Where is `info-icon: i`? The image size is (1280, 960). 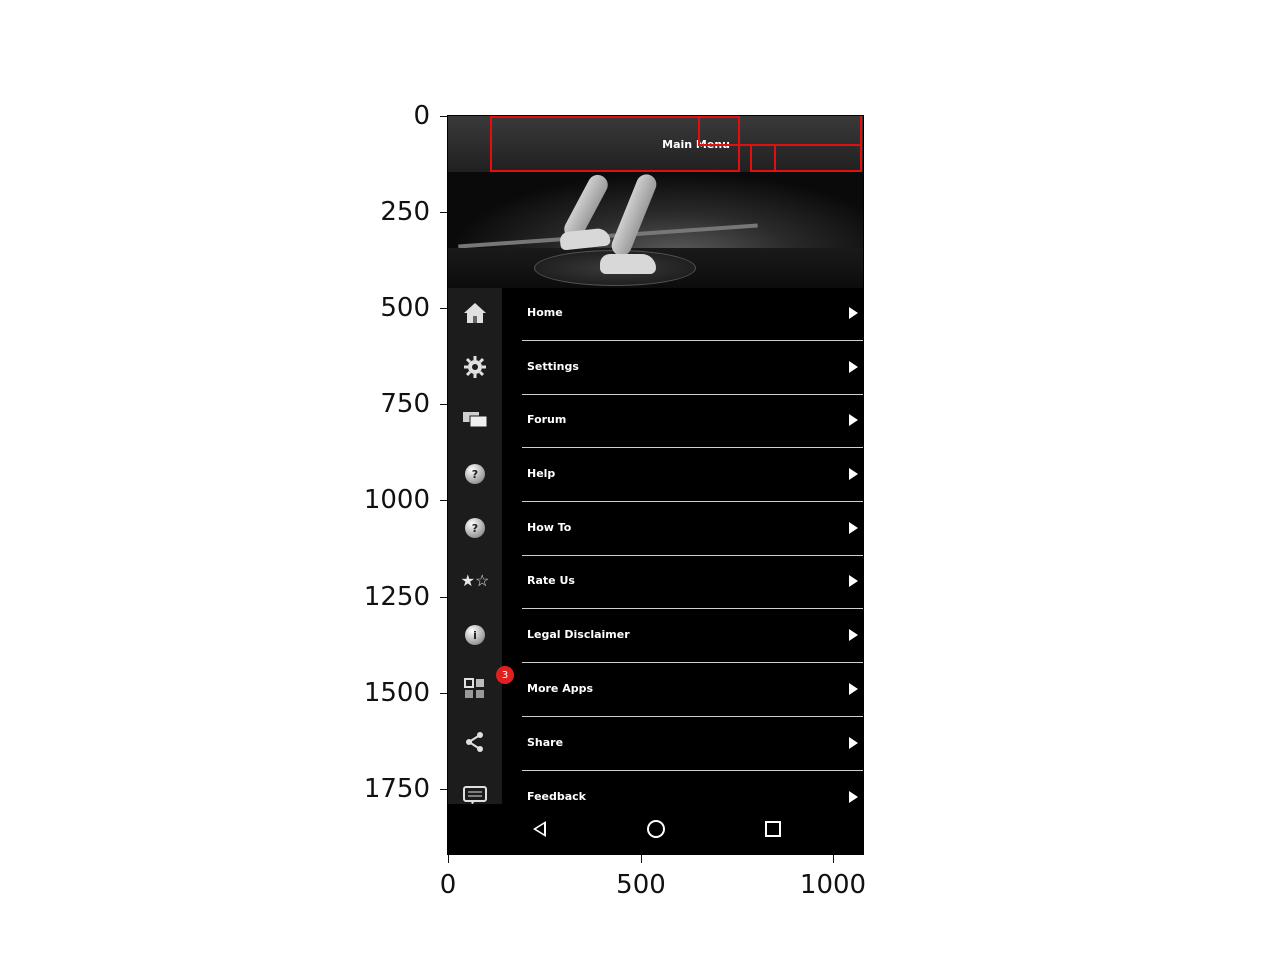 info-icon: i is located at coordinates (475, 635).